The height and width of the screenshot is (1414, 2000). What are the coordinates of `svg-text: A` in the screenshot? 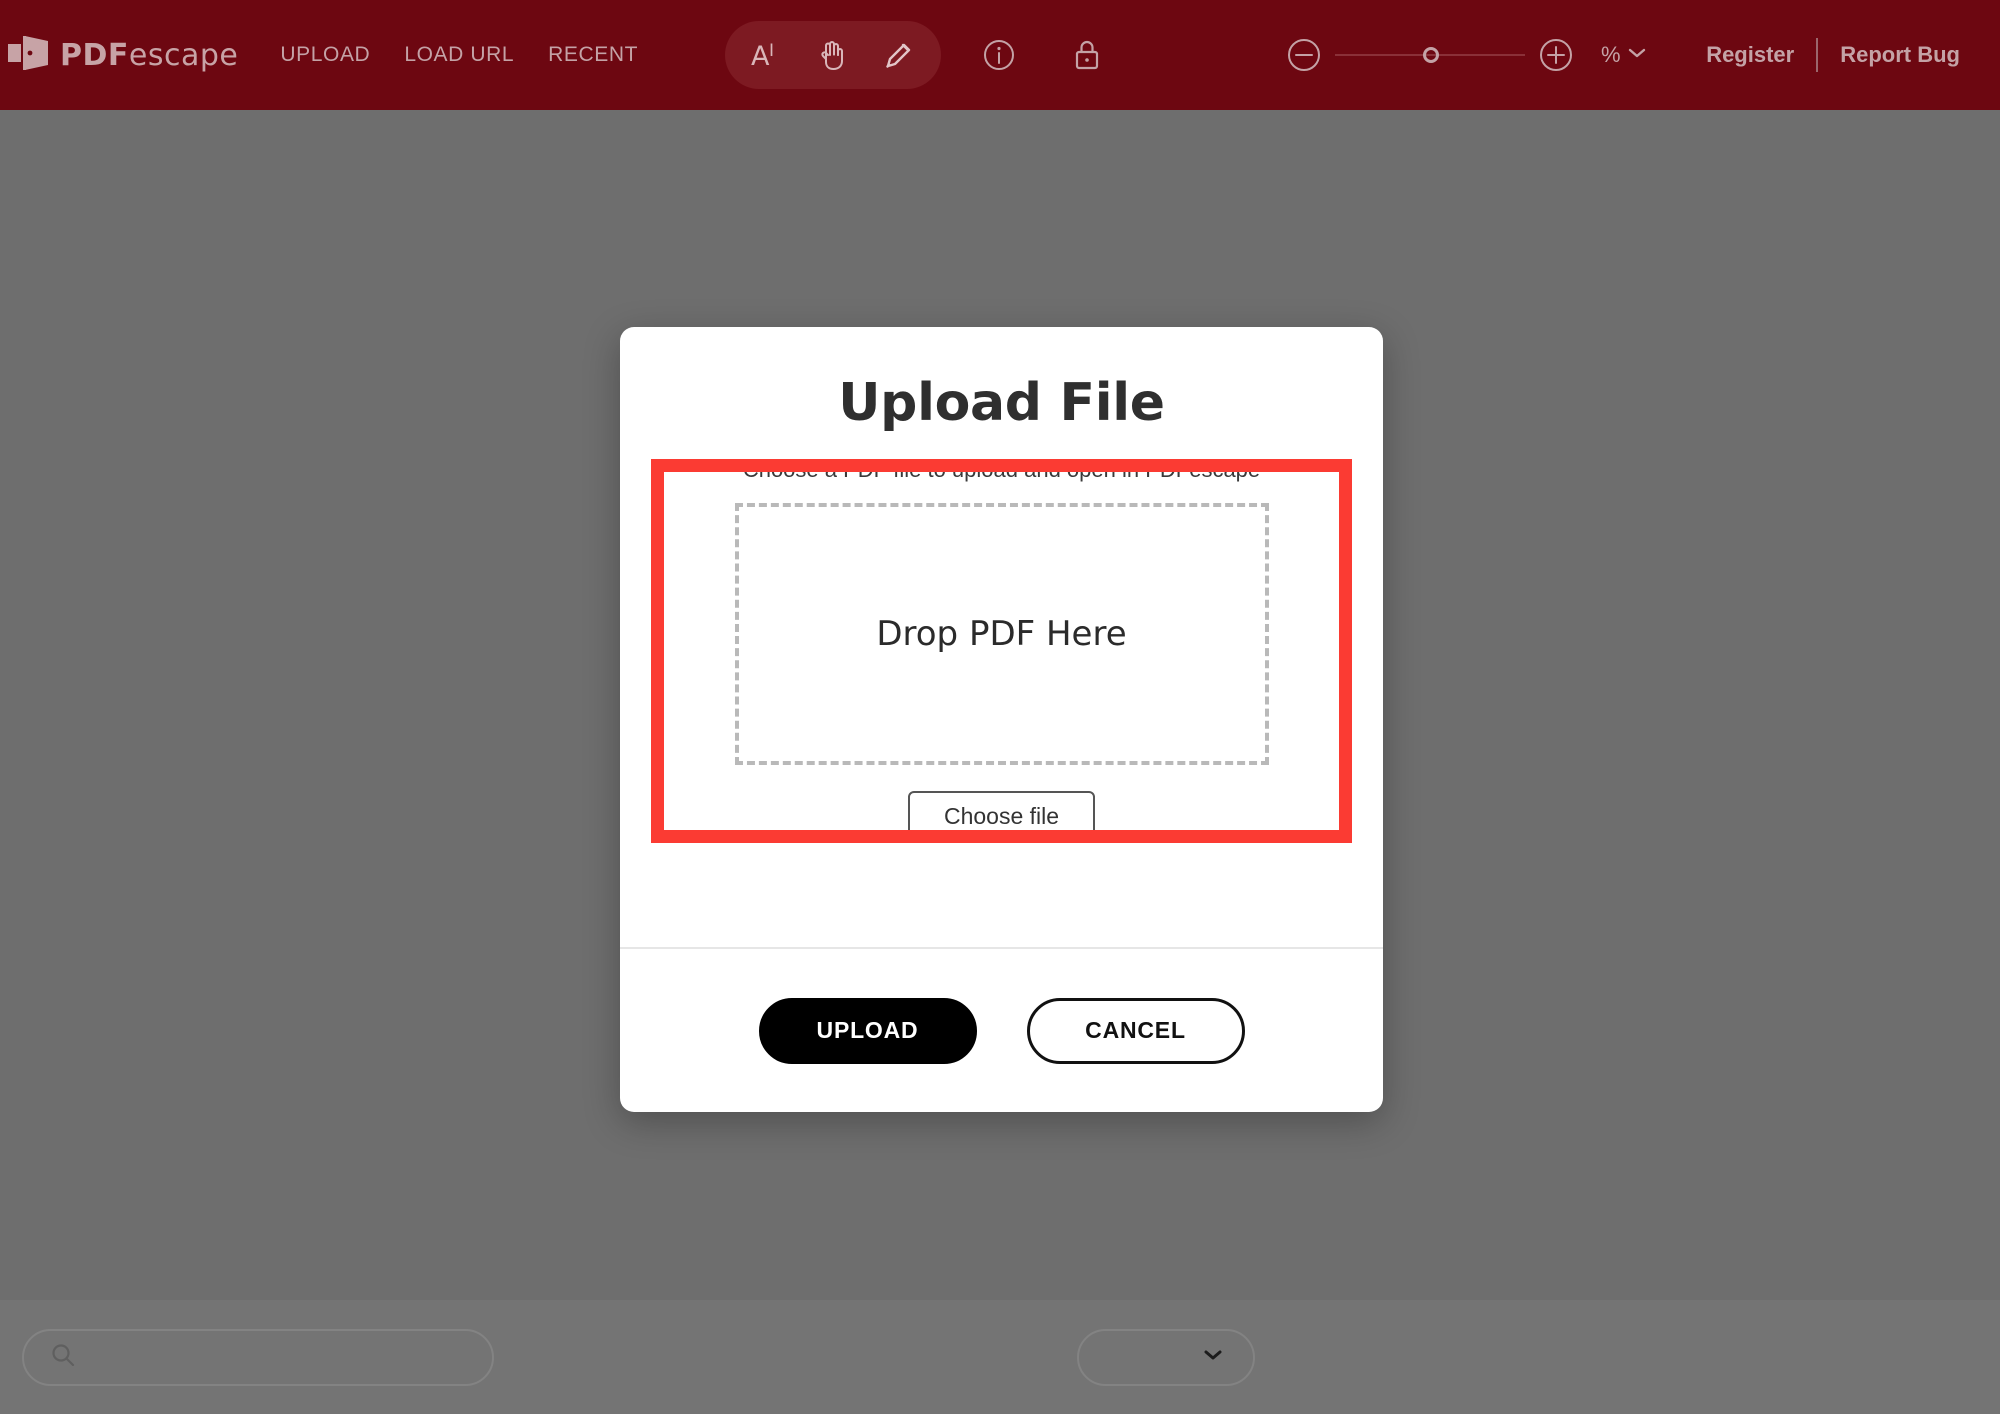 It's located at (760, 56).